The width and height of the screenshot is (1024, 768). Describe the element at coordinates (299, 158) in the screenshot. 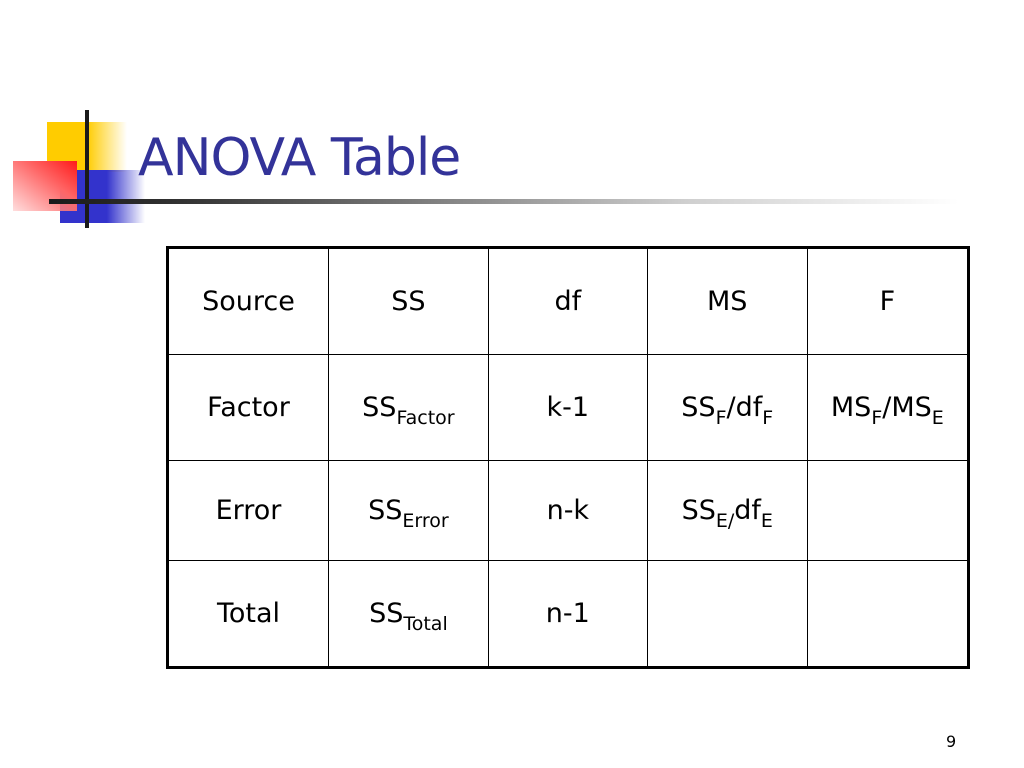

I see `slide-title: ANOVA Table` at that location.